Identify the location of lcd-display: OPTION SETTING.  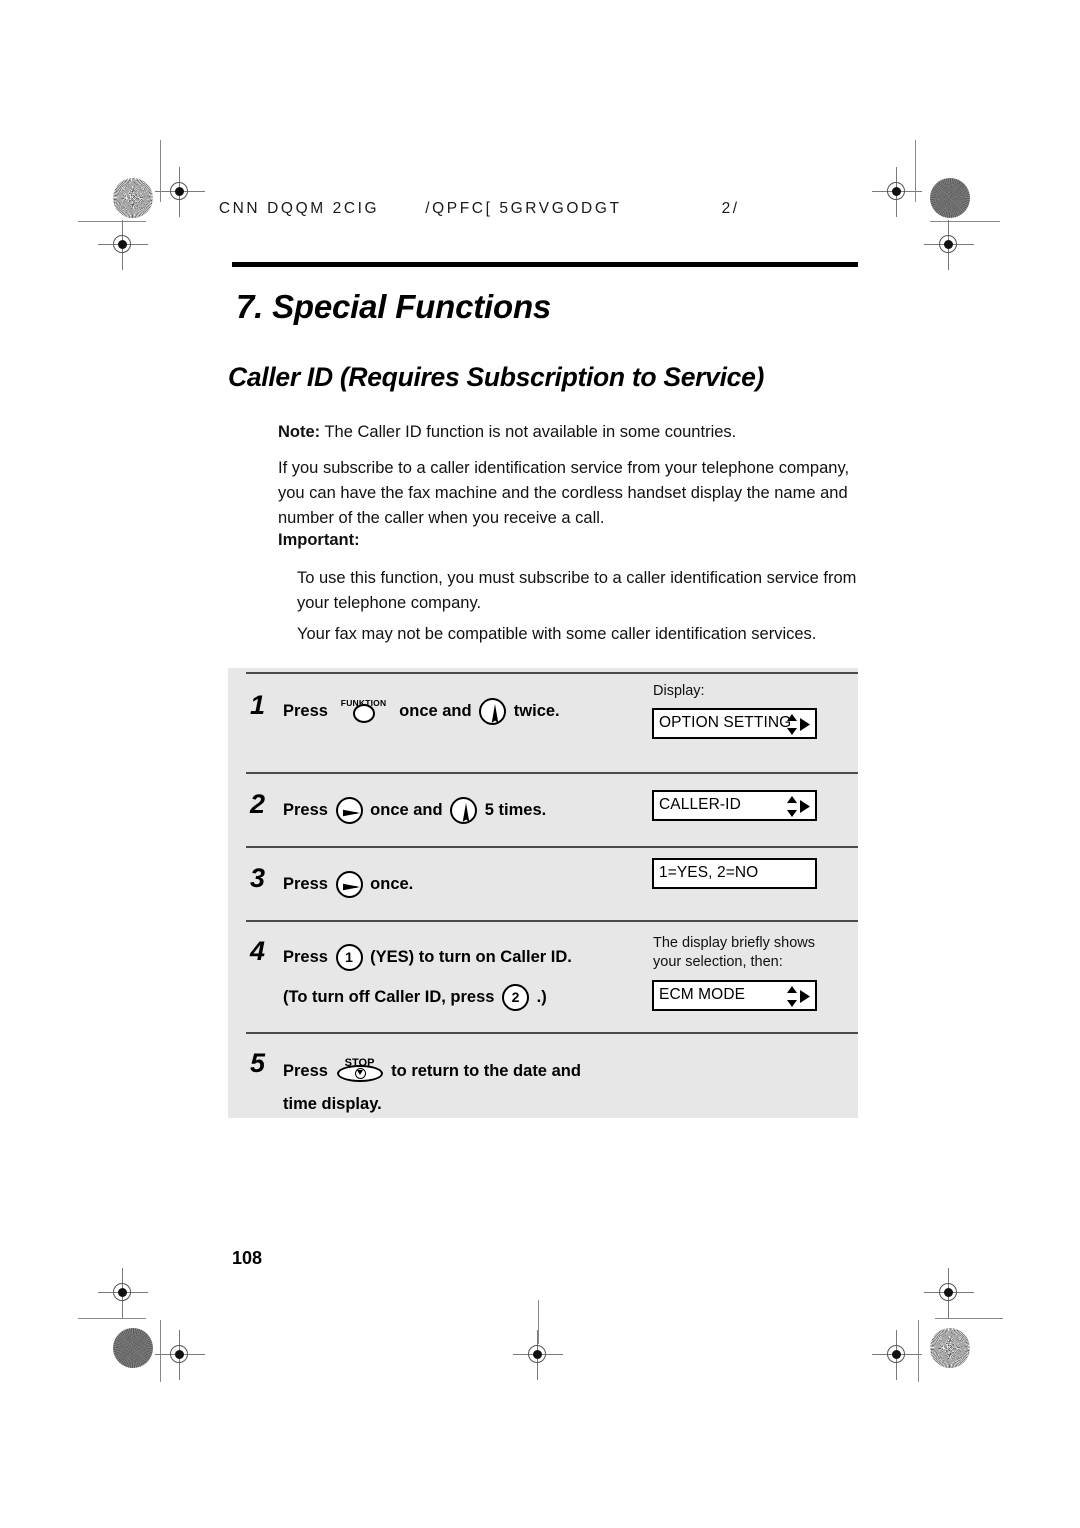
(734, 723).